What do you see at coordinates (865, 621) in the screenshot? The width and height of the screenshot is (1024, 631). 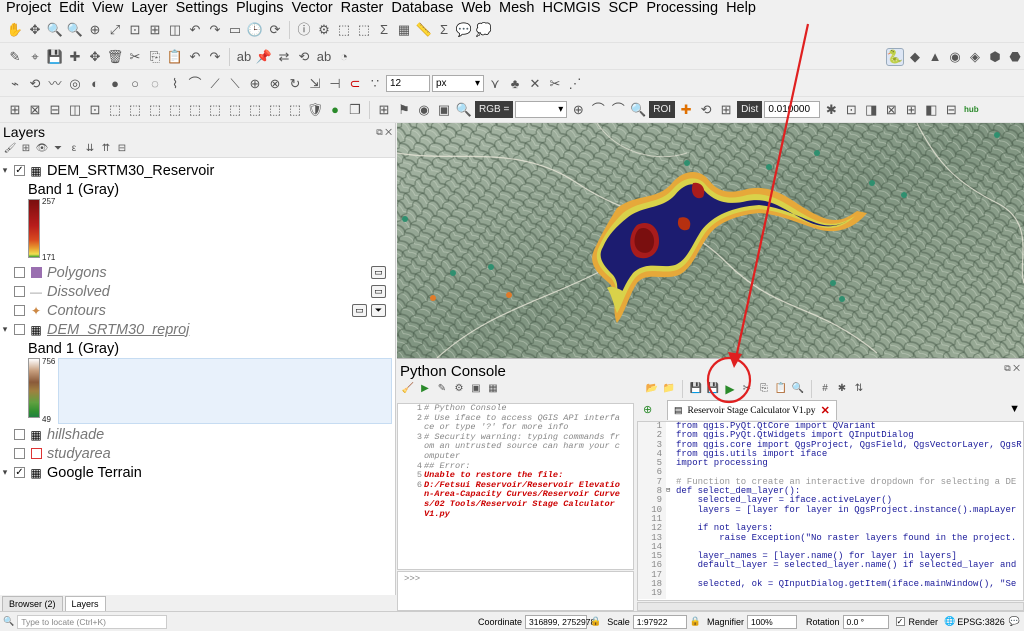 I see `rotation-field: 0.0 °` at bounding box center [865, 621].